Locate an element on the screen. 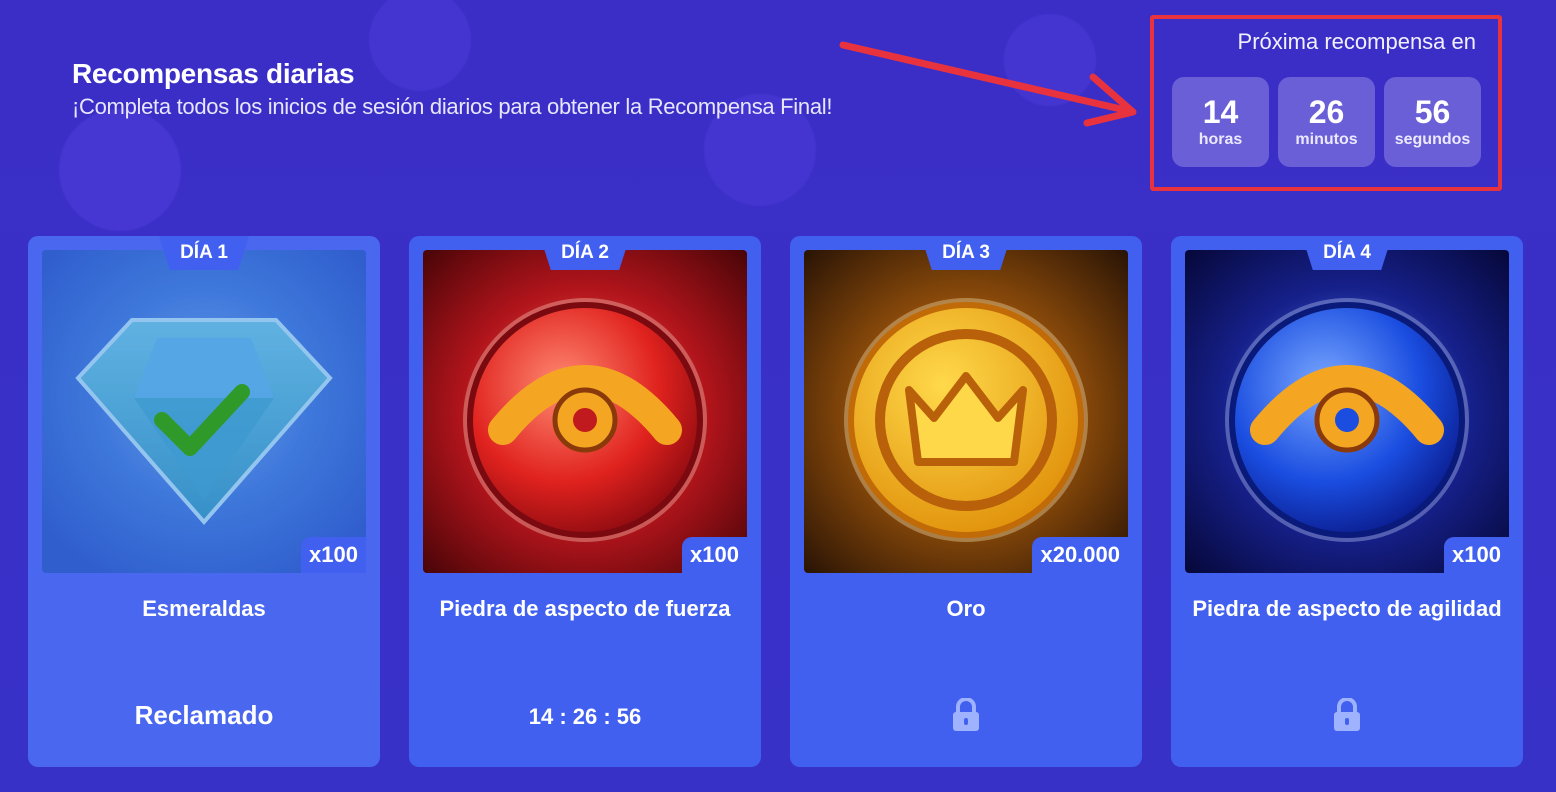 The height and width of the screenshot is (792, 1556). reward-name: Esmeraldas is located at coordinates (204, 608).